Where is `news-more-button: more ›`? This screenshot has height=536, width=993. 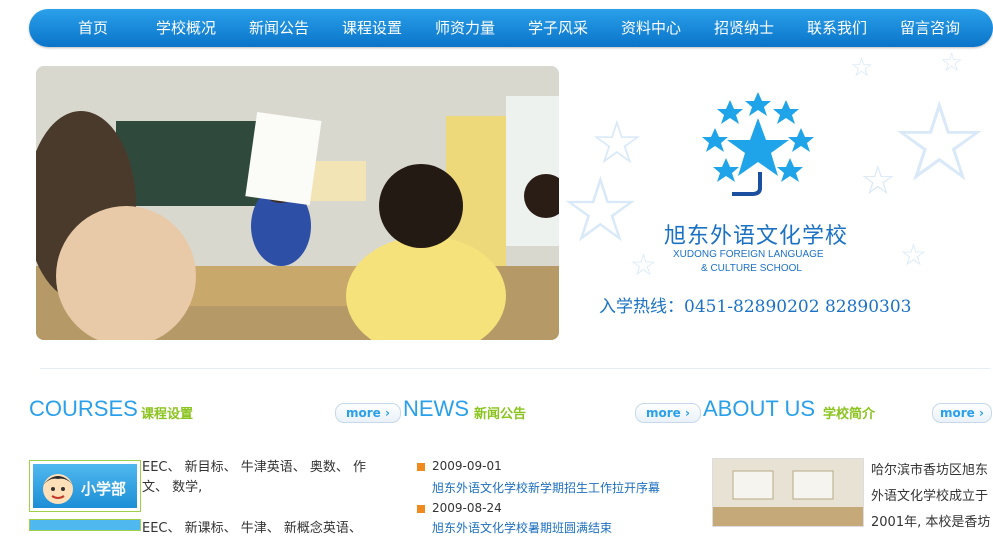
news-more-button: more › is located at coordinates (668, 413).